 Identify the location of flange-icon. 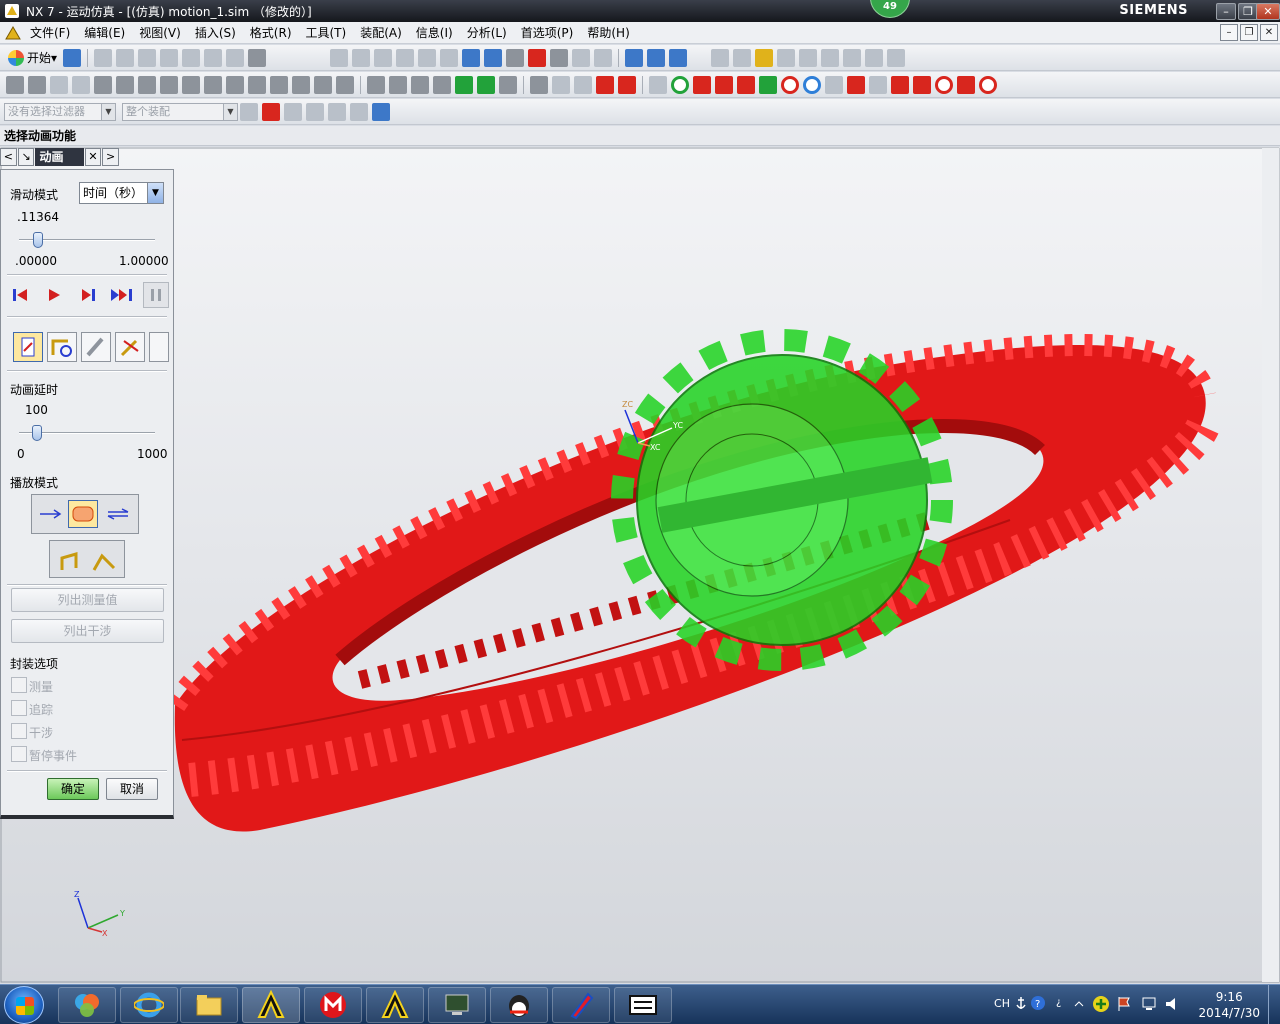
(856, 84).